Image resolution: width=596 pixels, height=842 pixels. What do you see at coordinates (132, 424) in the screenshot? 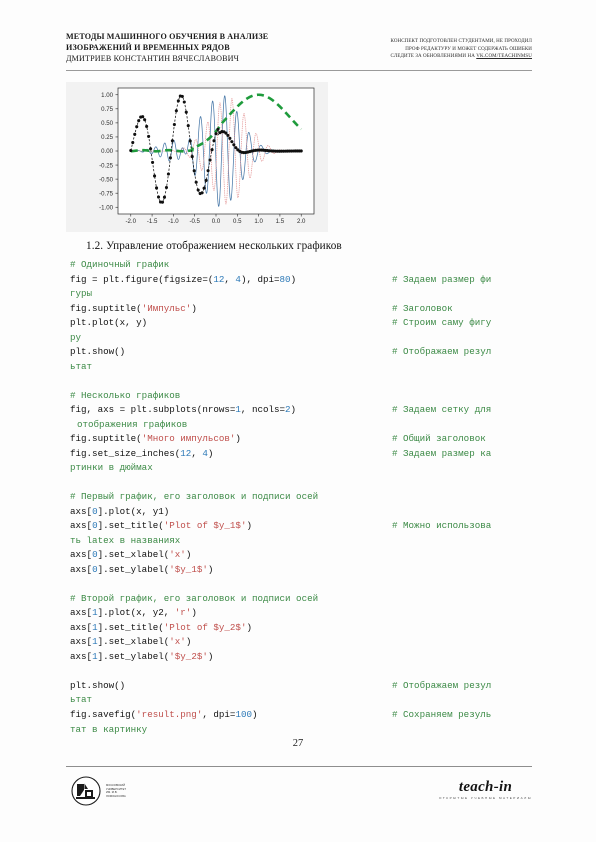
I see `code-comment-continuation: отображения графиков` at bounding box center [132, 424].